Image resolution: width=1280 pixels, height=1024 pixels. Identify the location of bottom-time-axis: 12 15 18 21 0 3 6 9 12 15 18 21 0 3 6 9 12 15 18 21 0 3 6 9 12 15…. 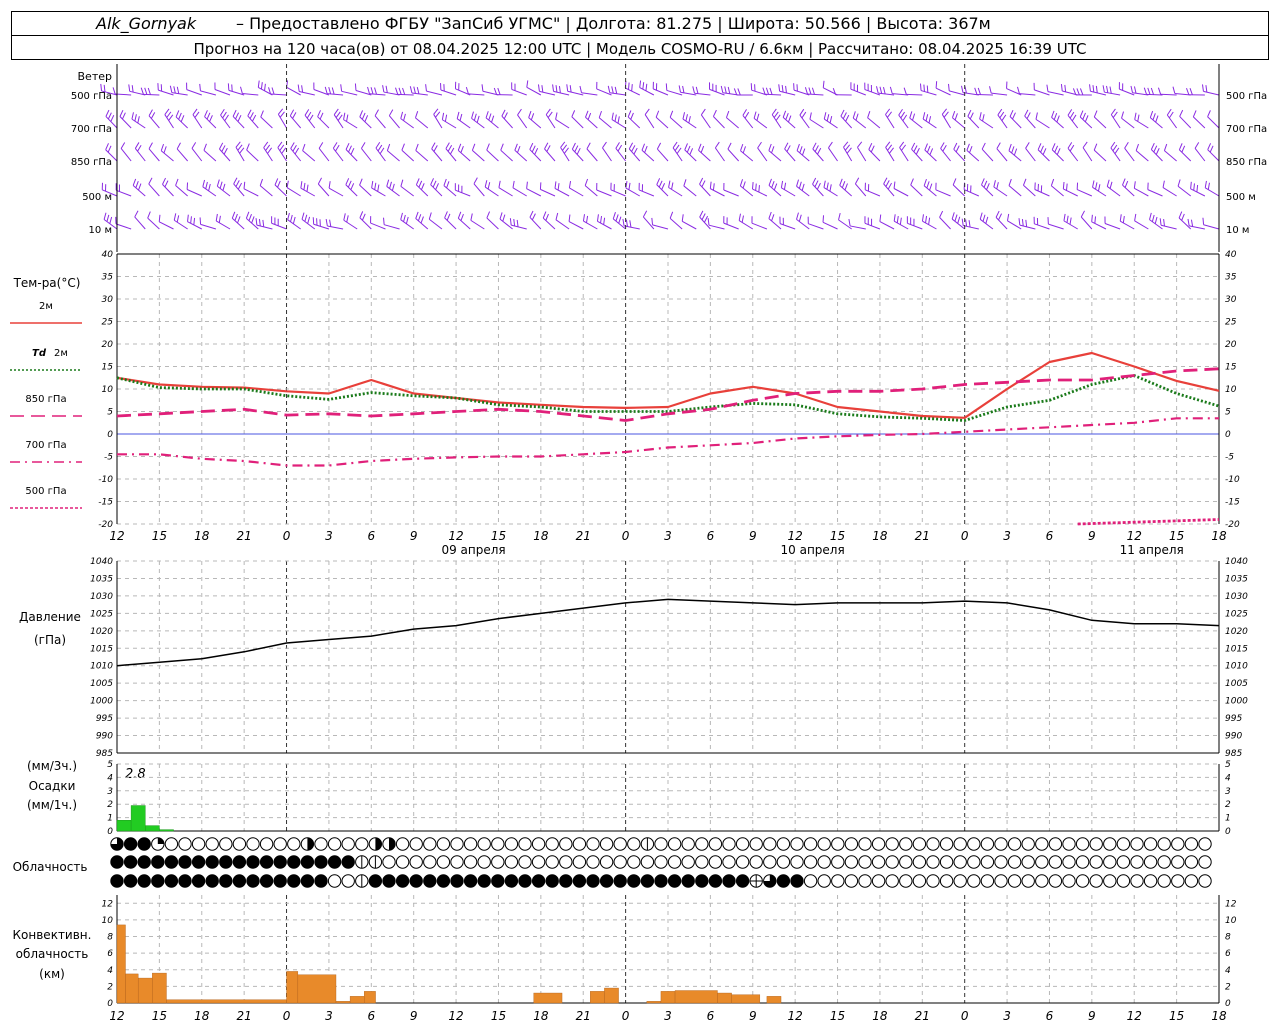
(668, 1016).